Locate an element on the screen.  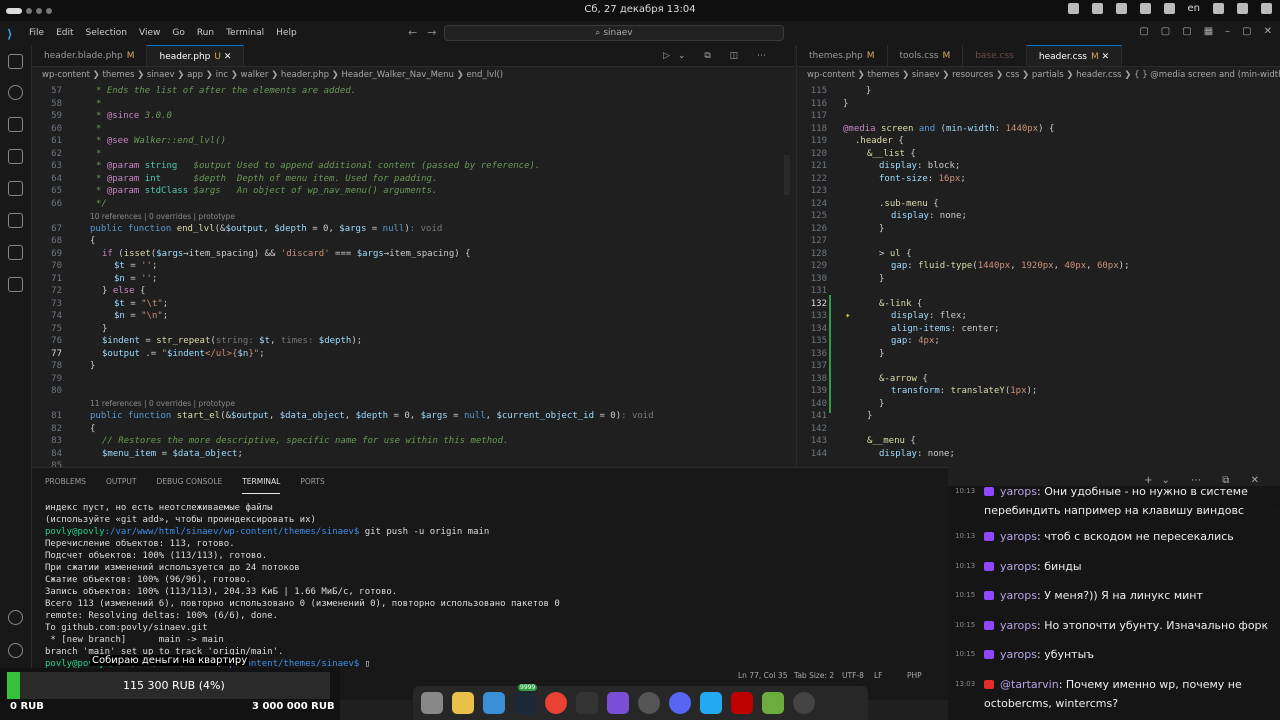
menu-terminal: Terminal is located at coordinates (245, 33).